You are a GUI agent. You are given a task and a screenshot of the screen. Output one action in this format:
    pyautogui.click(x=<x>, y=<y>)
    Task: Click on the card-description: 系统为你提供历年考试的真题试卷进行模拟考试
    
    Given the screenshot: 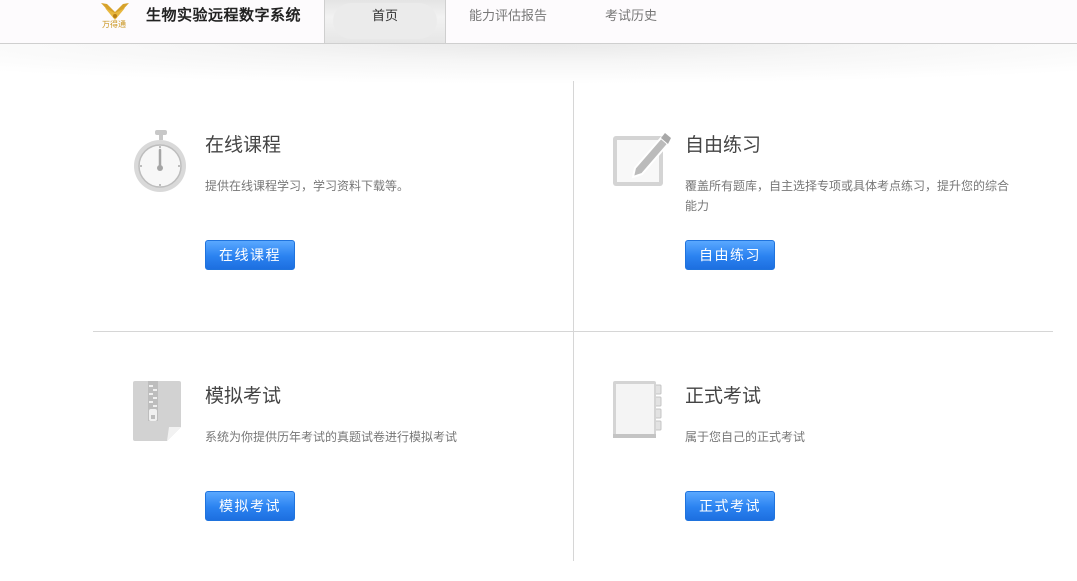 What is the action you would take?
    pyautogui.click(x=331, y=437)
    